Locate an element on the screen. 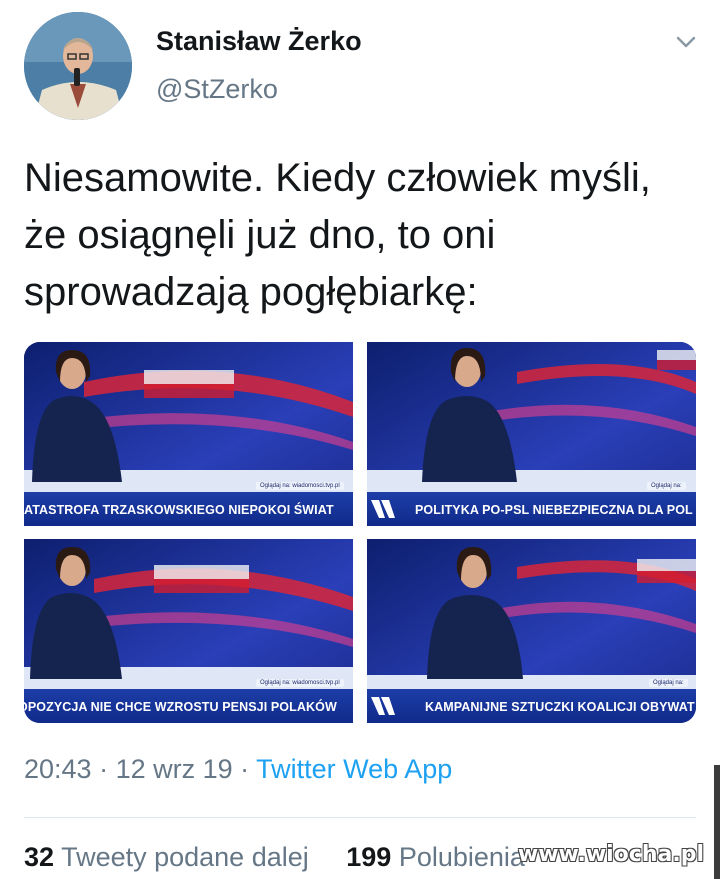 The height and width of the screenshot is (879, 720). tweet-stats: 32 Tweety podane dalej 199 Polubienia is located at coordinates (274, 857).